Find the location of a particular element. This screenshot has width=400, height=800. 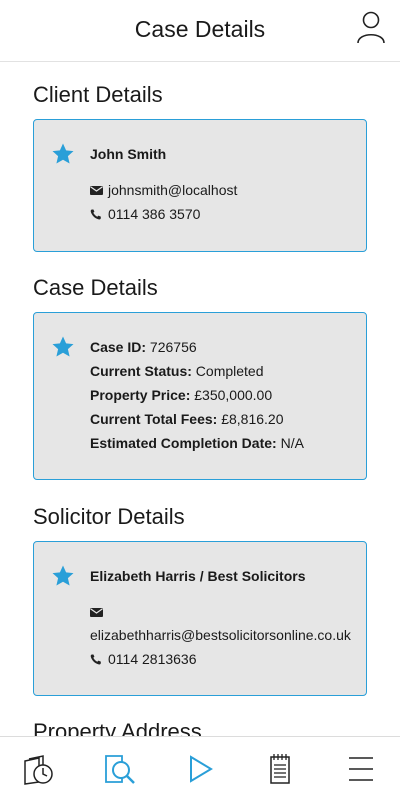

case-id-row: Case ID: 726756 is located at coordinates (143, 347).